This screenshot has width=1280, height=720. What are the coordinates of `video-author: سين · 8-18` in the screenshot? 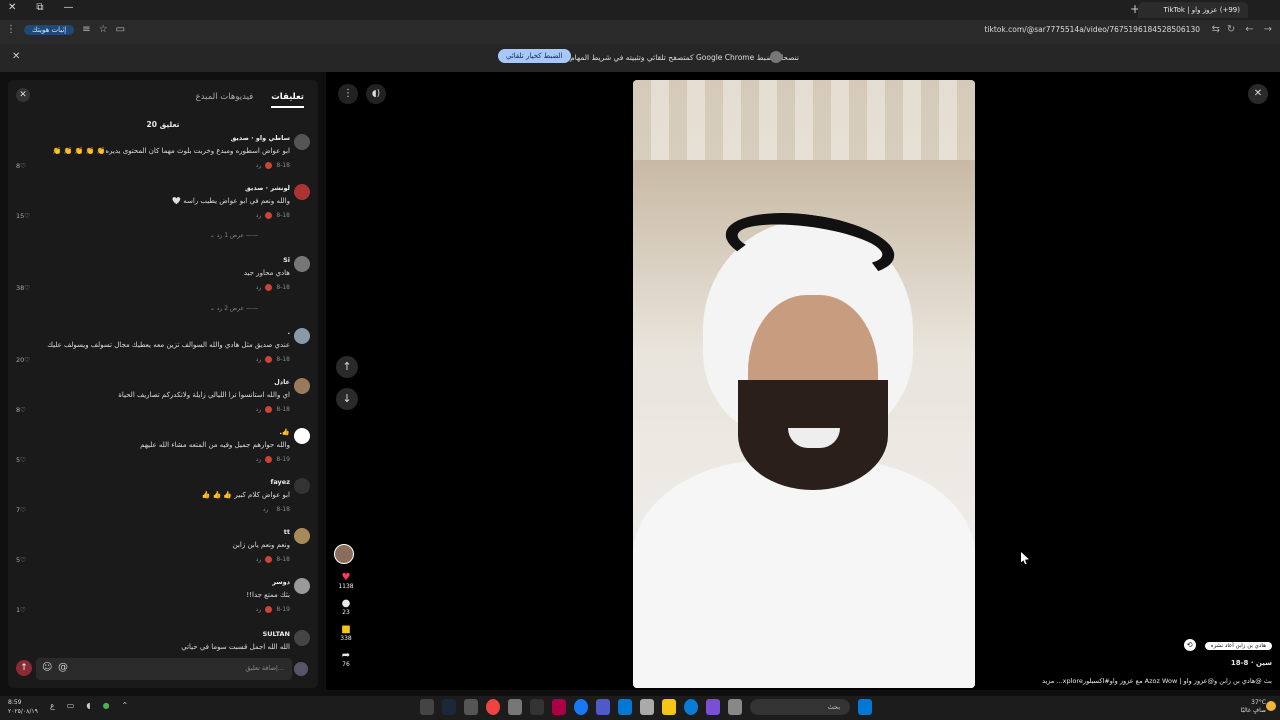 It's located at (1147, 663).